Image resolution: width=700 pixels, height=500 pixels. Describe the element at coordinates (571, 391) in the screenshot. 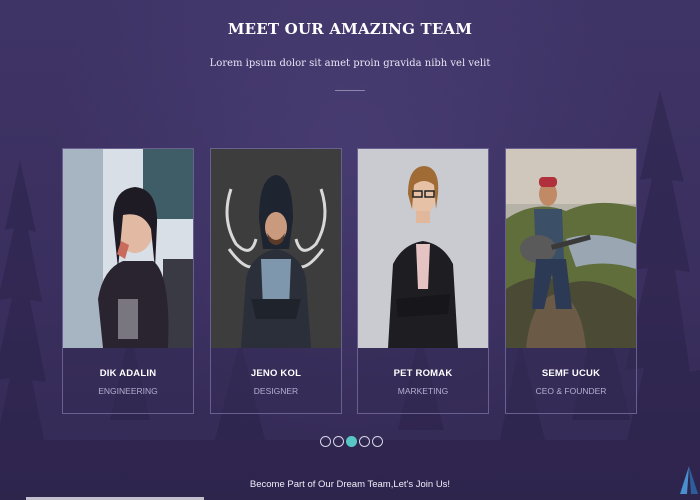

I see `team-member-role: CEO & FOUNDER` at that location.